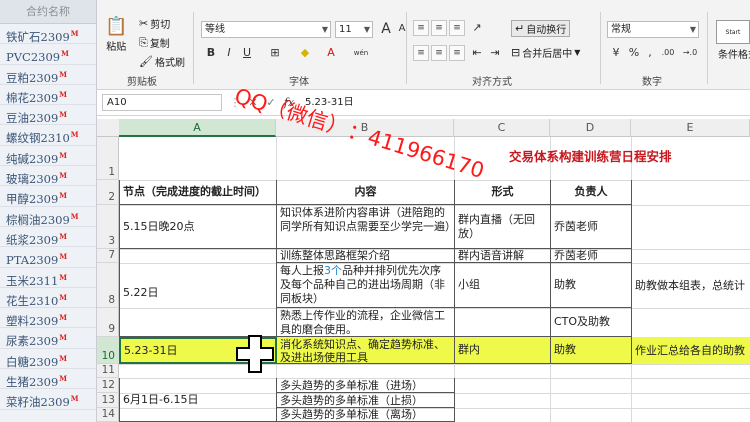 The height and width of the screenshot is (422, 750). Describe the element at coordinates (198, 293) in the screenshot. I see `cell-a8: 5.22日` at that location.